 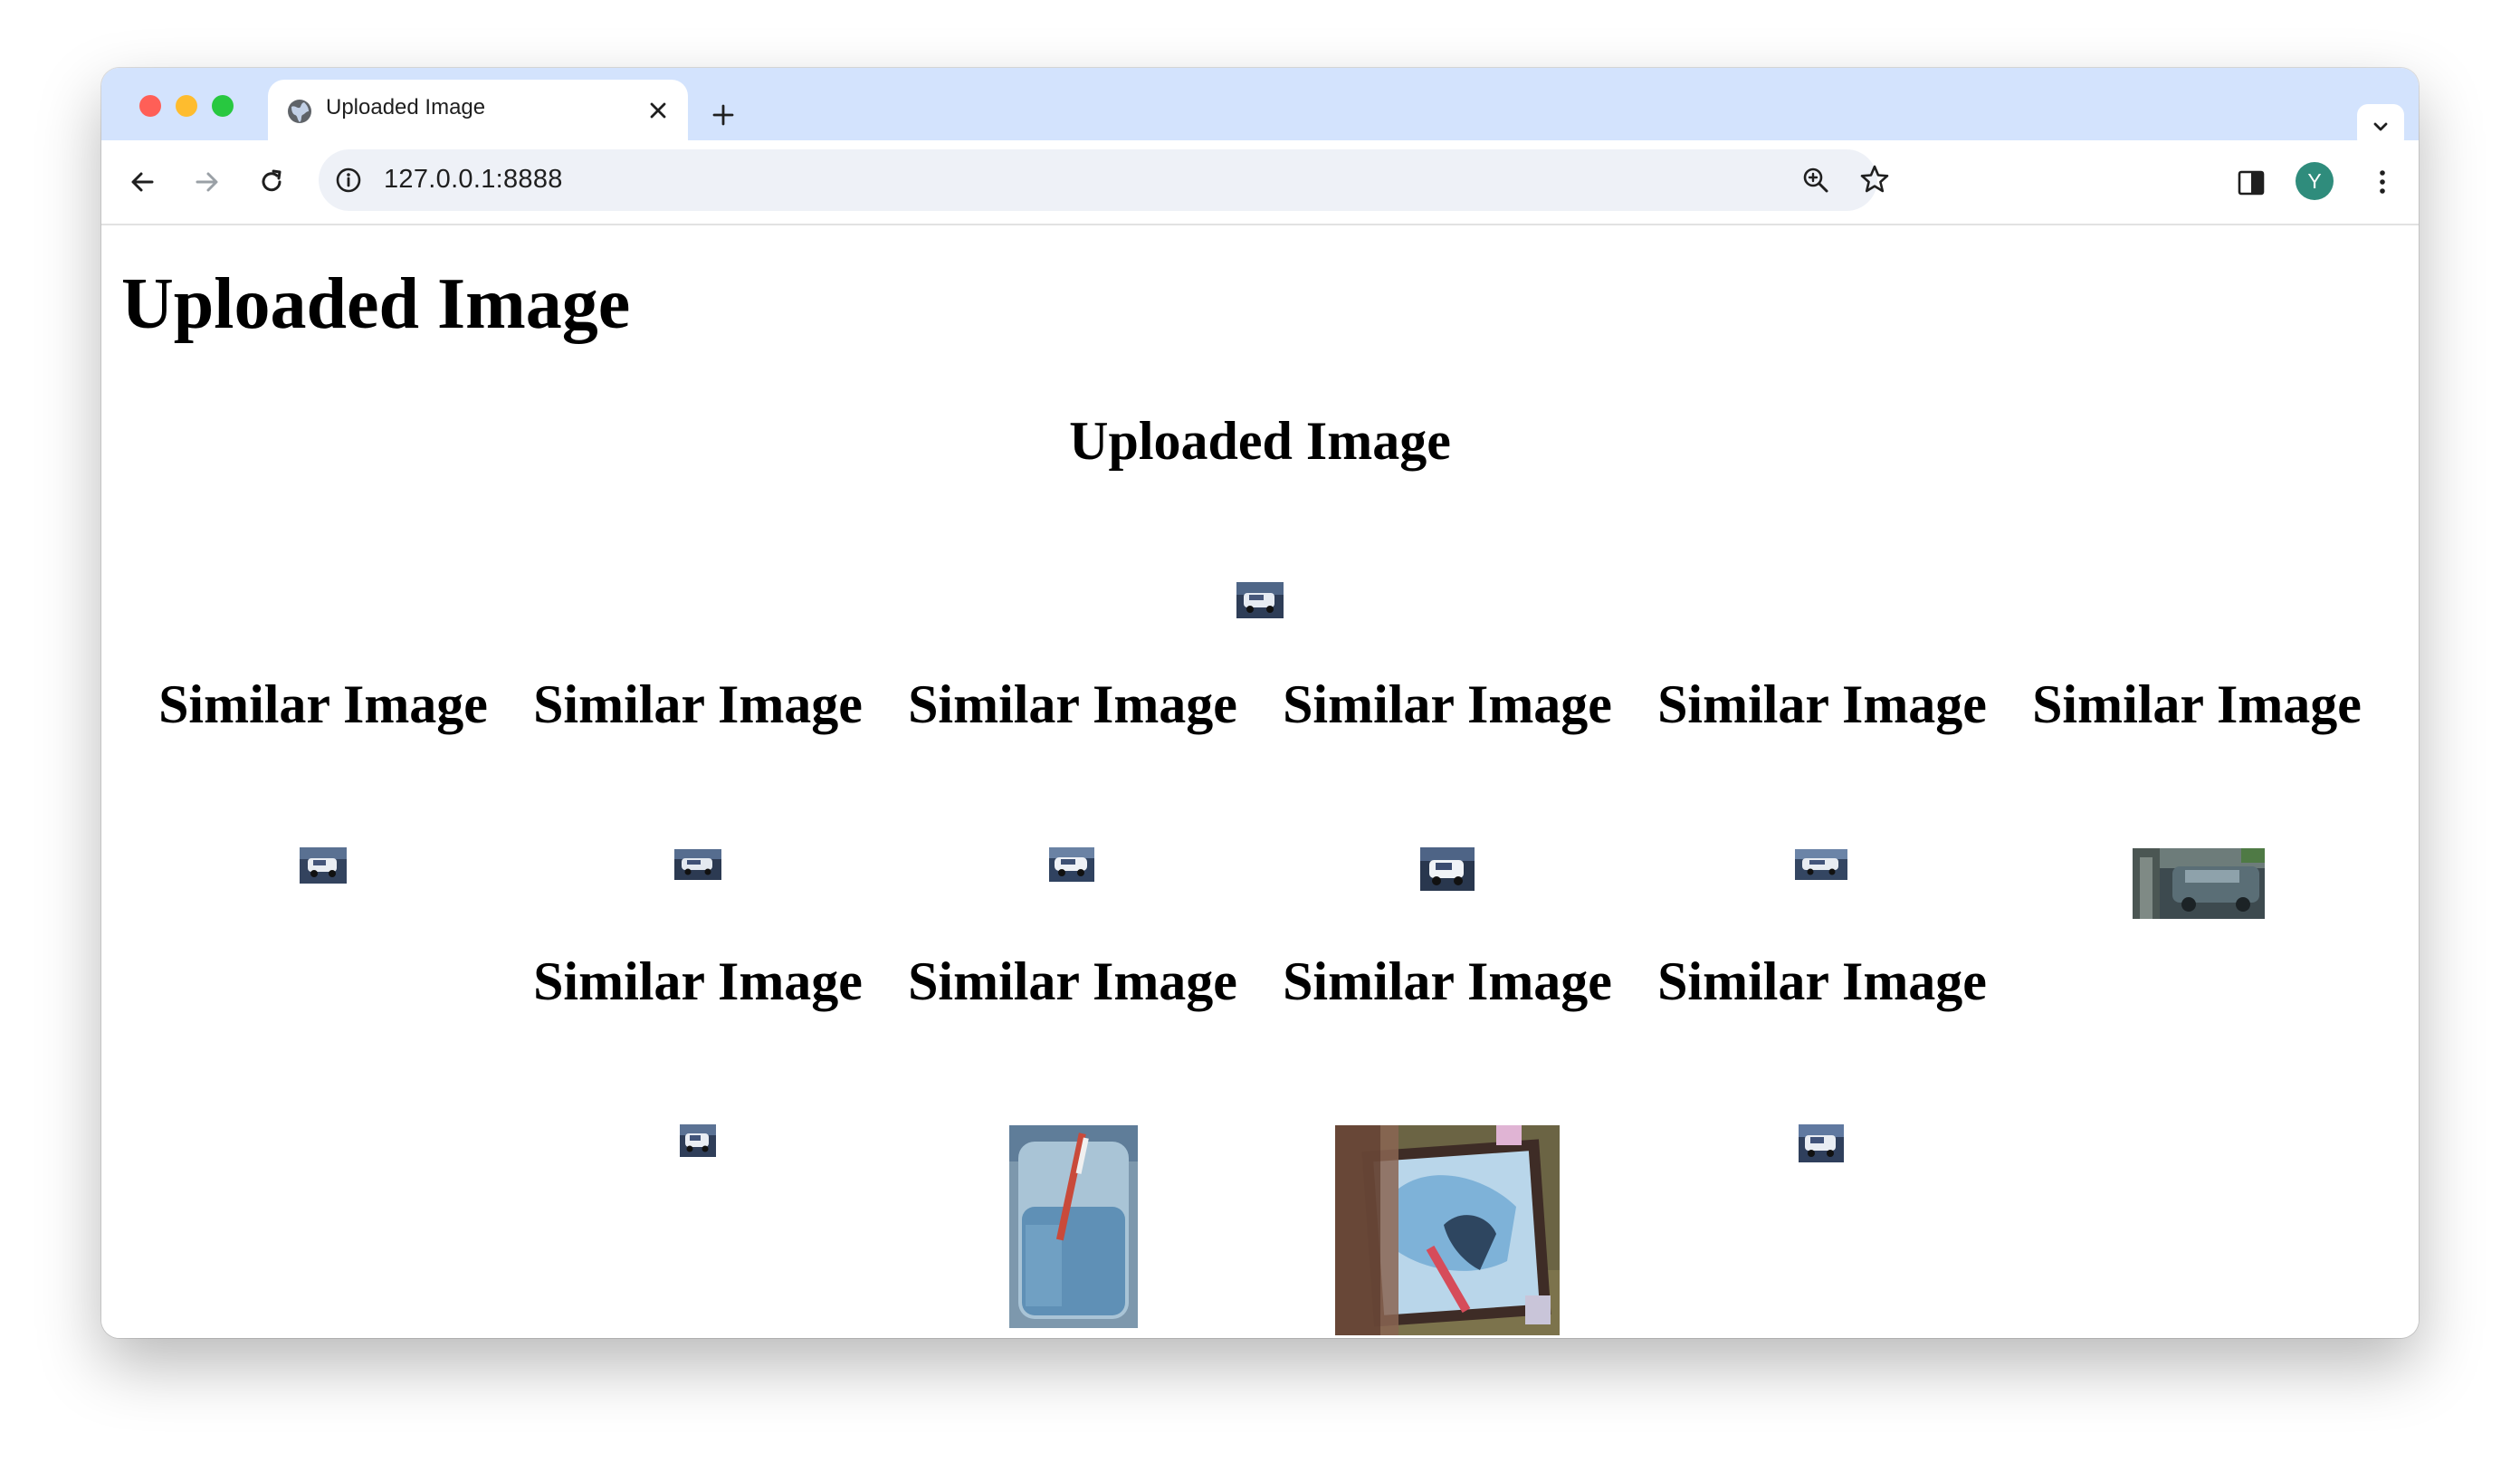 I want to click on page-title: Uploaded Image, so click(x=376, y=304).